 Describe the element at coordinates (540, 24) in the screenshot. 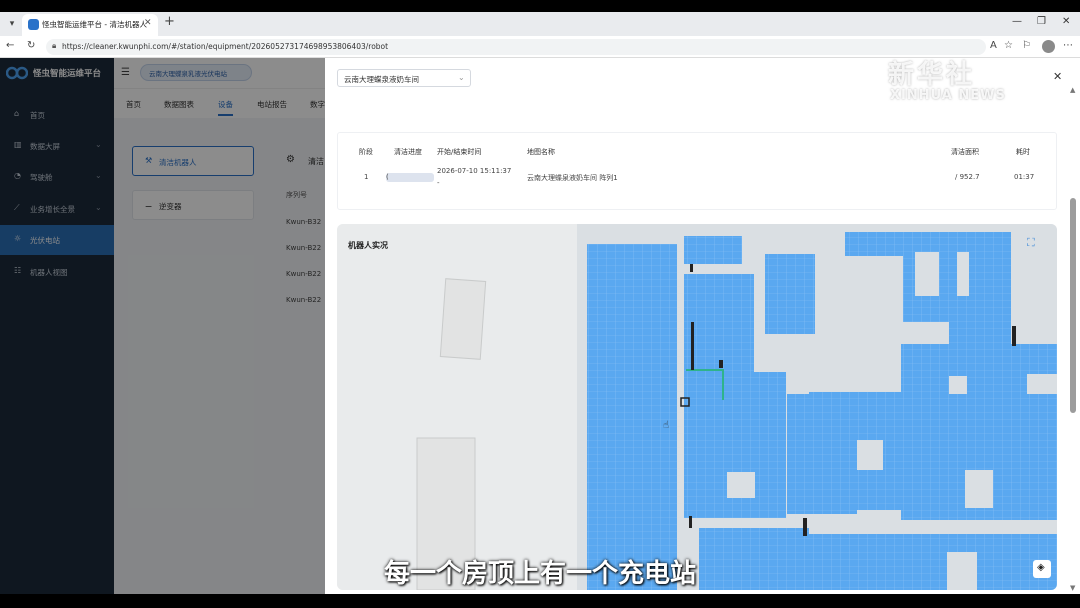

I see `browser-tab-bar: ▾ 怪虫智能运维平台 - 清洁机器人 ✕ + — ❐ ✕` at that location.